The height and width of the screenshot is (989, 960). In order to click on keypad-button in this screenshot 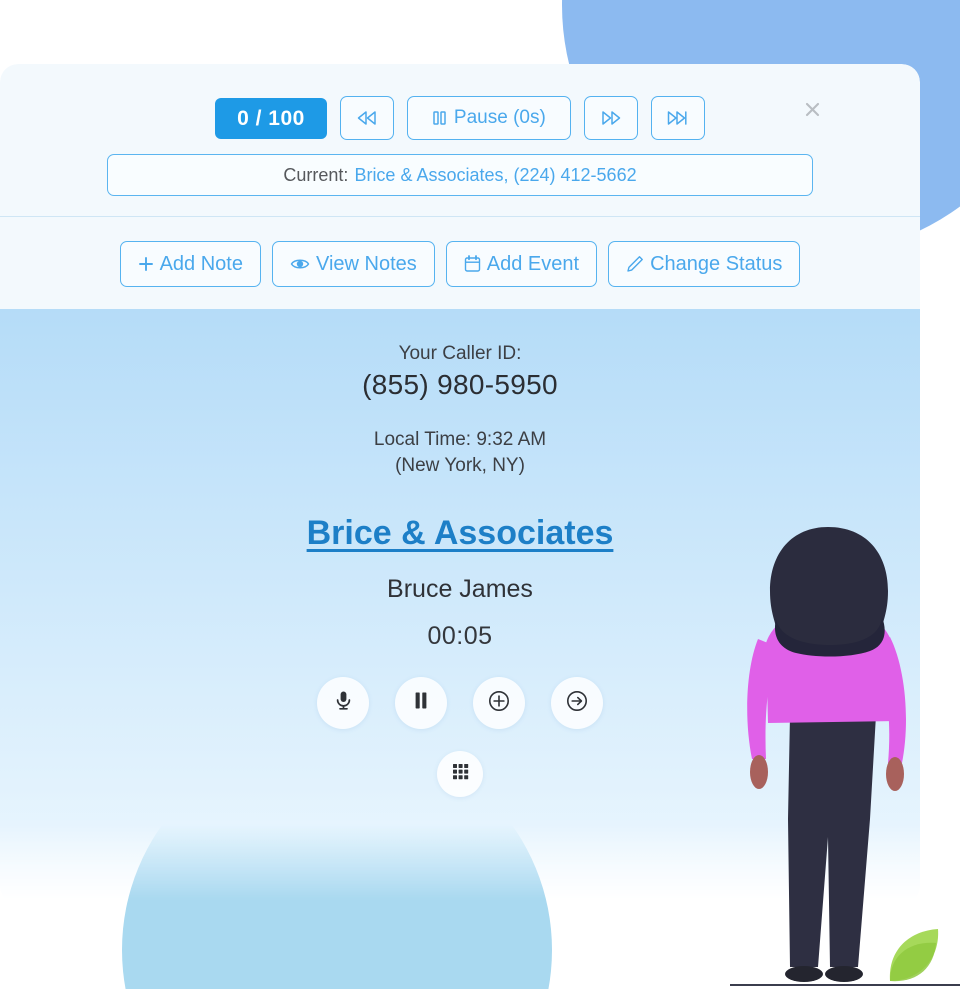, I will do `click(460, 774)`.